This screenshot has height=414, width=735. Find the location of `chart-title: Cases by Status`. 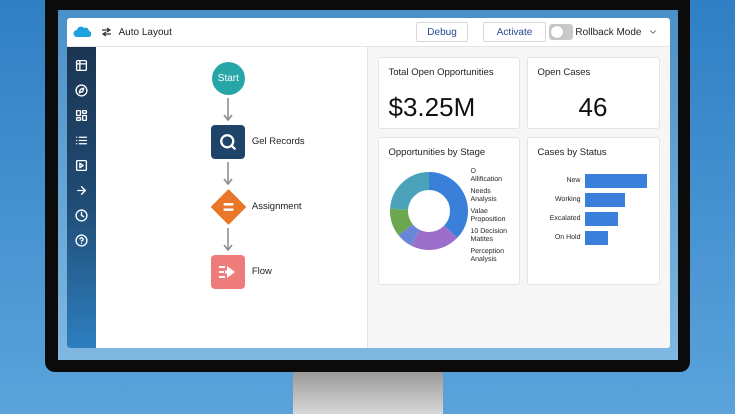

chart-title: Cases by Status is located at coordinates (573, 153).